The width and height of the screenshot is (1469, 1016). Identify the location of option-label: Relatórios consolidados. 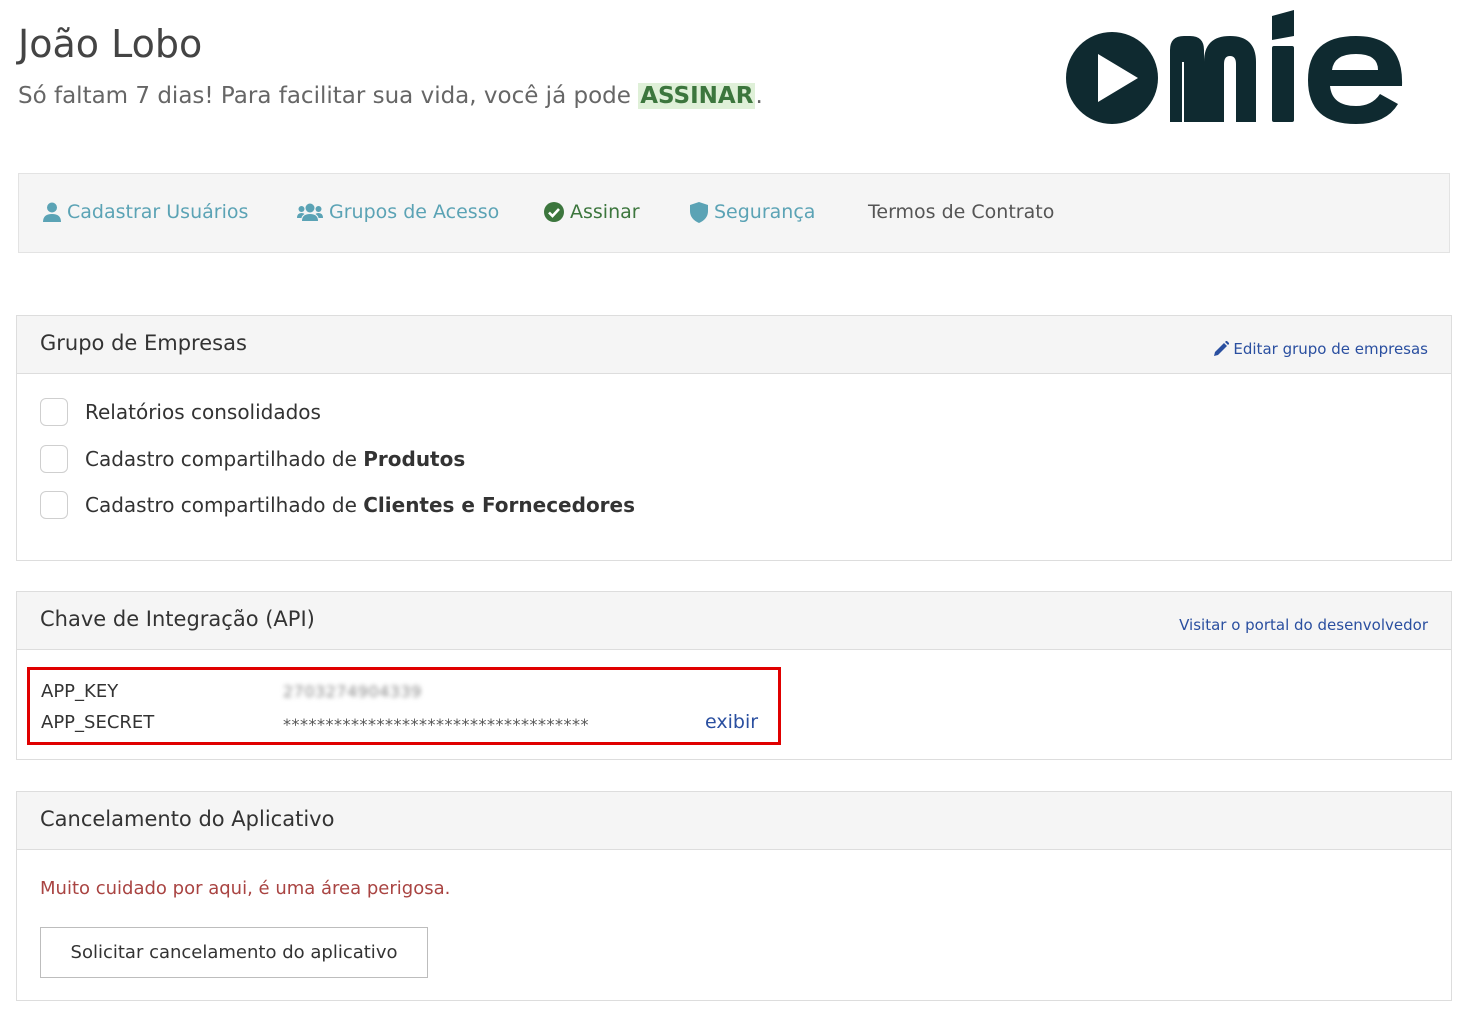
(203, 412).